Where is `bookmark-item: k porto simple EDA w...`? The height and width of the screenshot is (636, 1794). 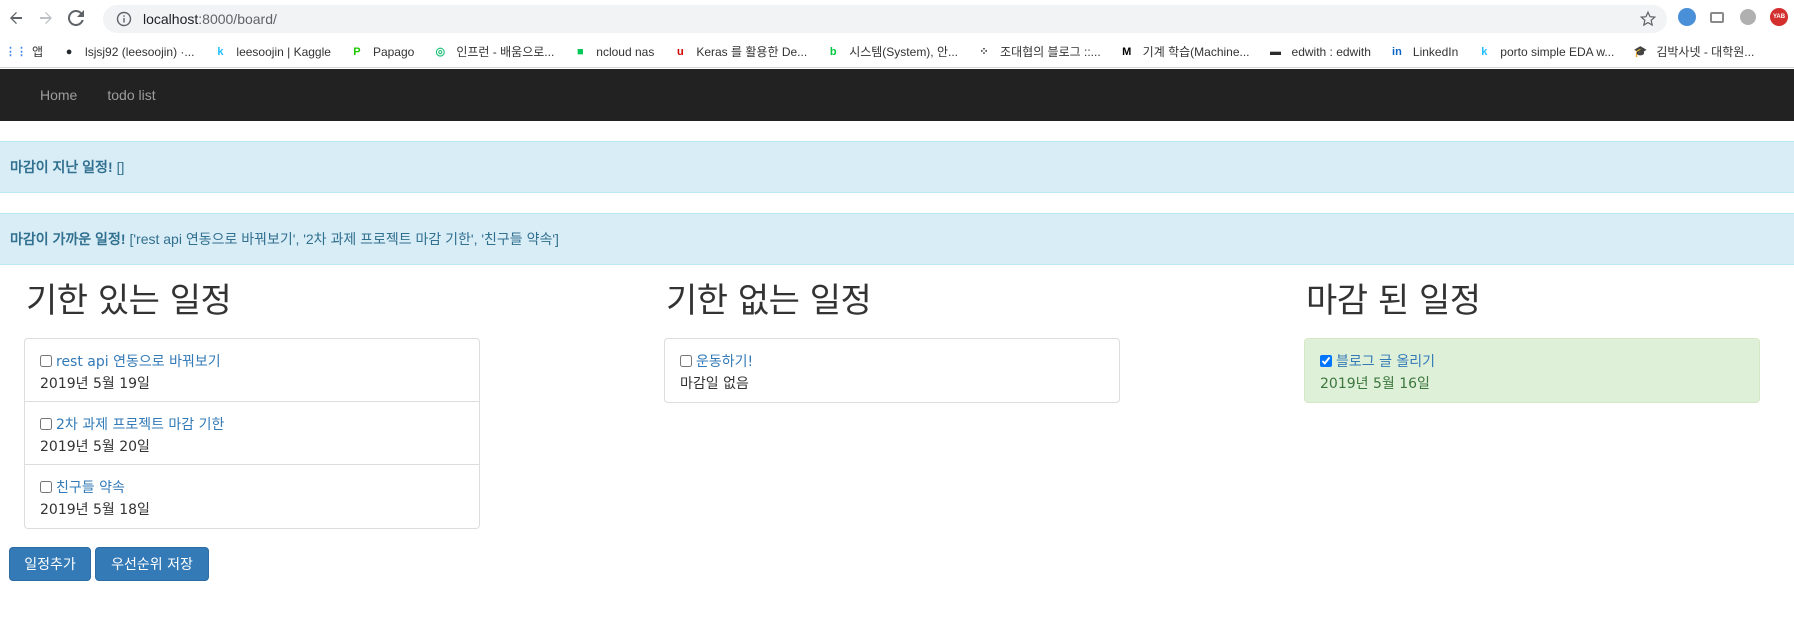 bookmark-item: k porto simple EDA w... is located at coordinates (1545, 52).